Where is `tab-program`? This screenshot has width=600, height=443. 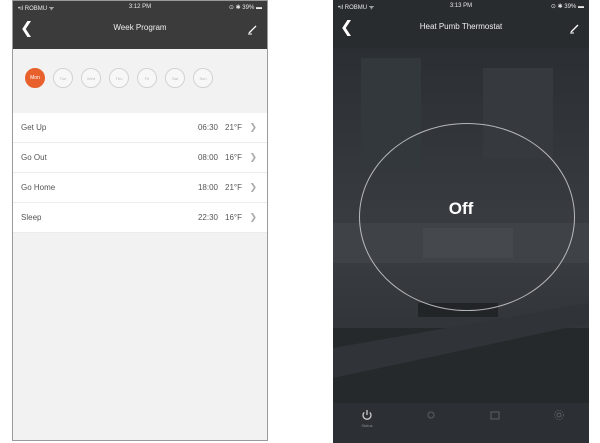 tab-program is located at coordinates (495, 425).